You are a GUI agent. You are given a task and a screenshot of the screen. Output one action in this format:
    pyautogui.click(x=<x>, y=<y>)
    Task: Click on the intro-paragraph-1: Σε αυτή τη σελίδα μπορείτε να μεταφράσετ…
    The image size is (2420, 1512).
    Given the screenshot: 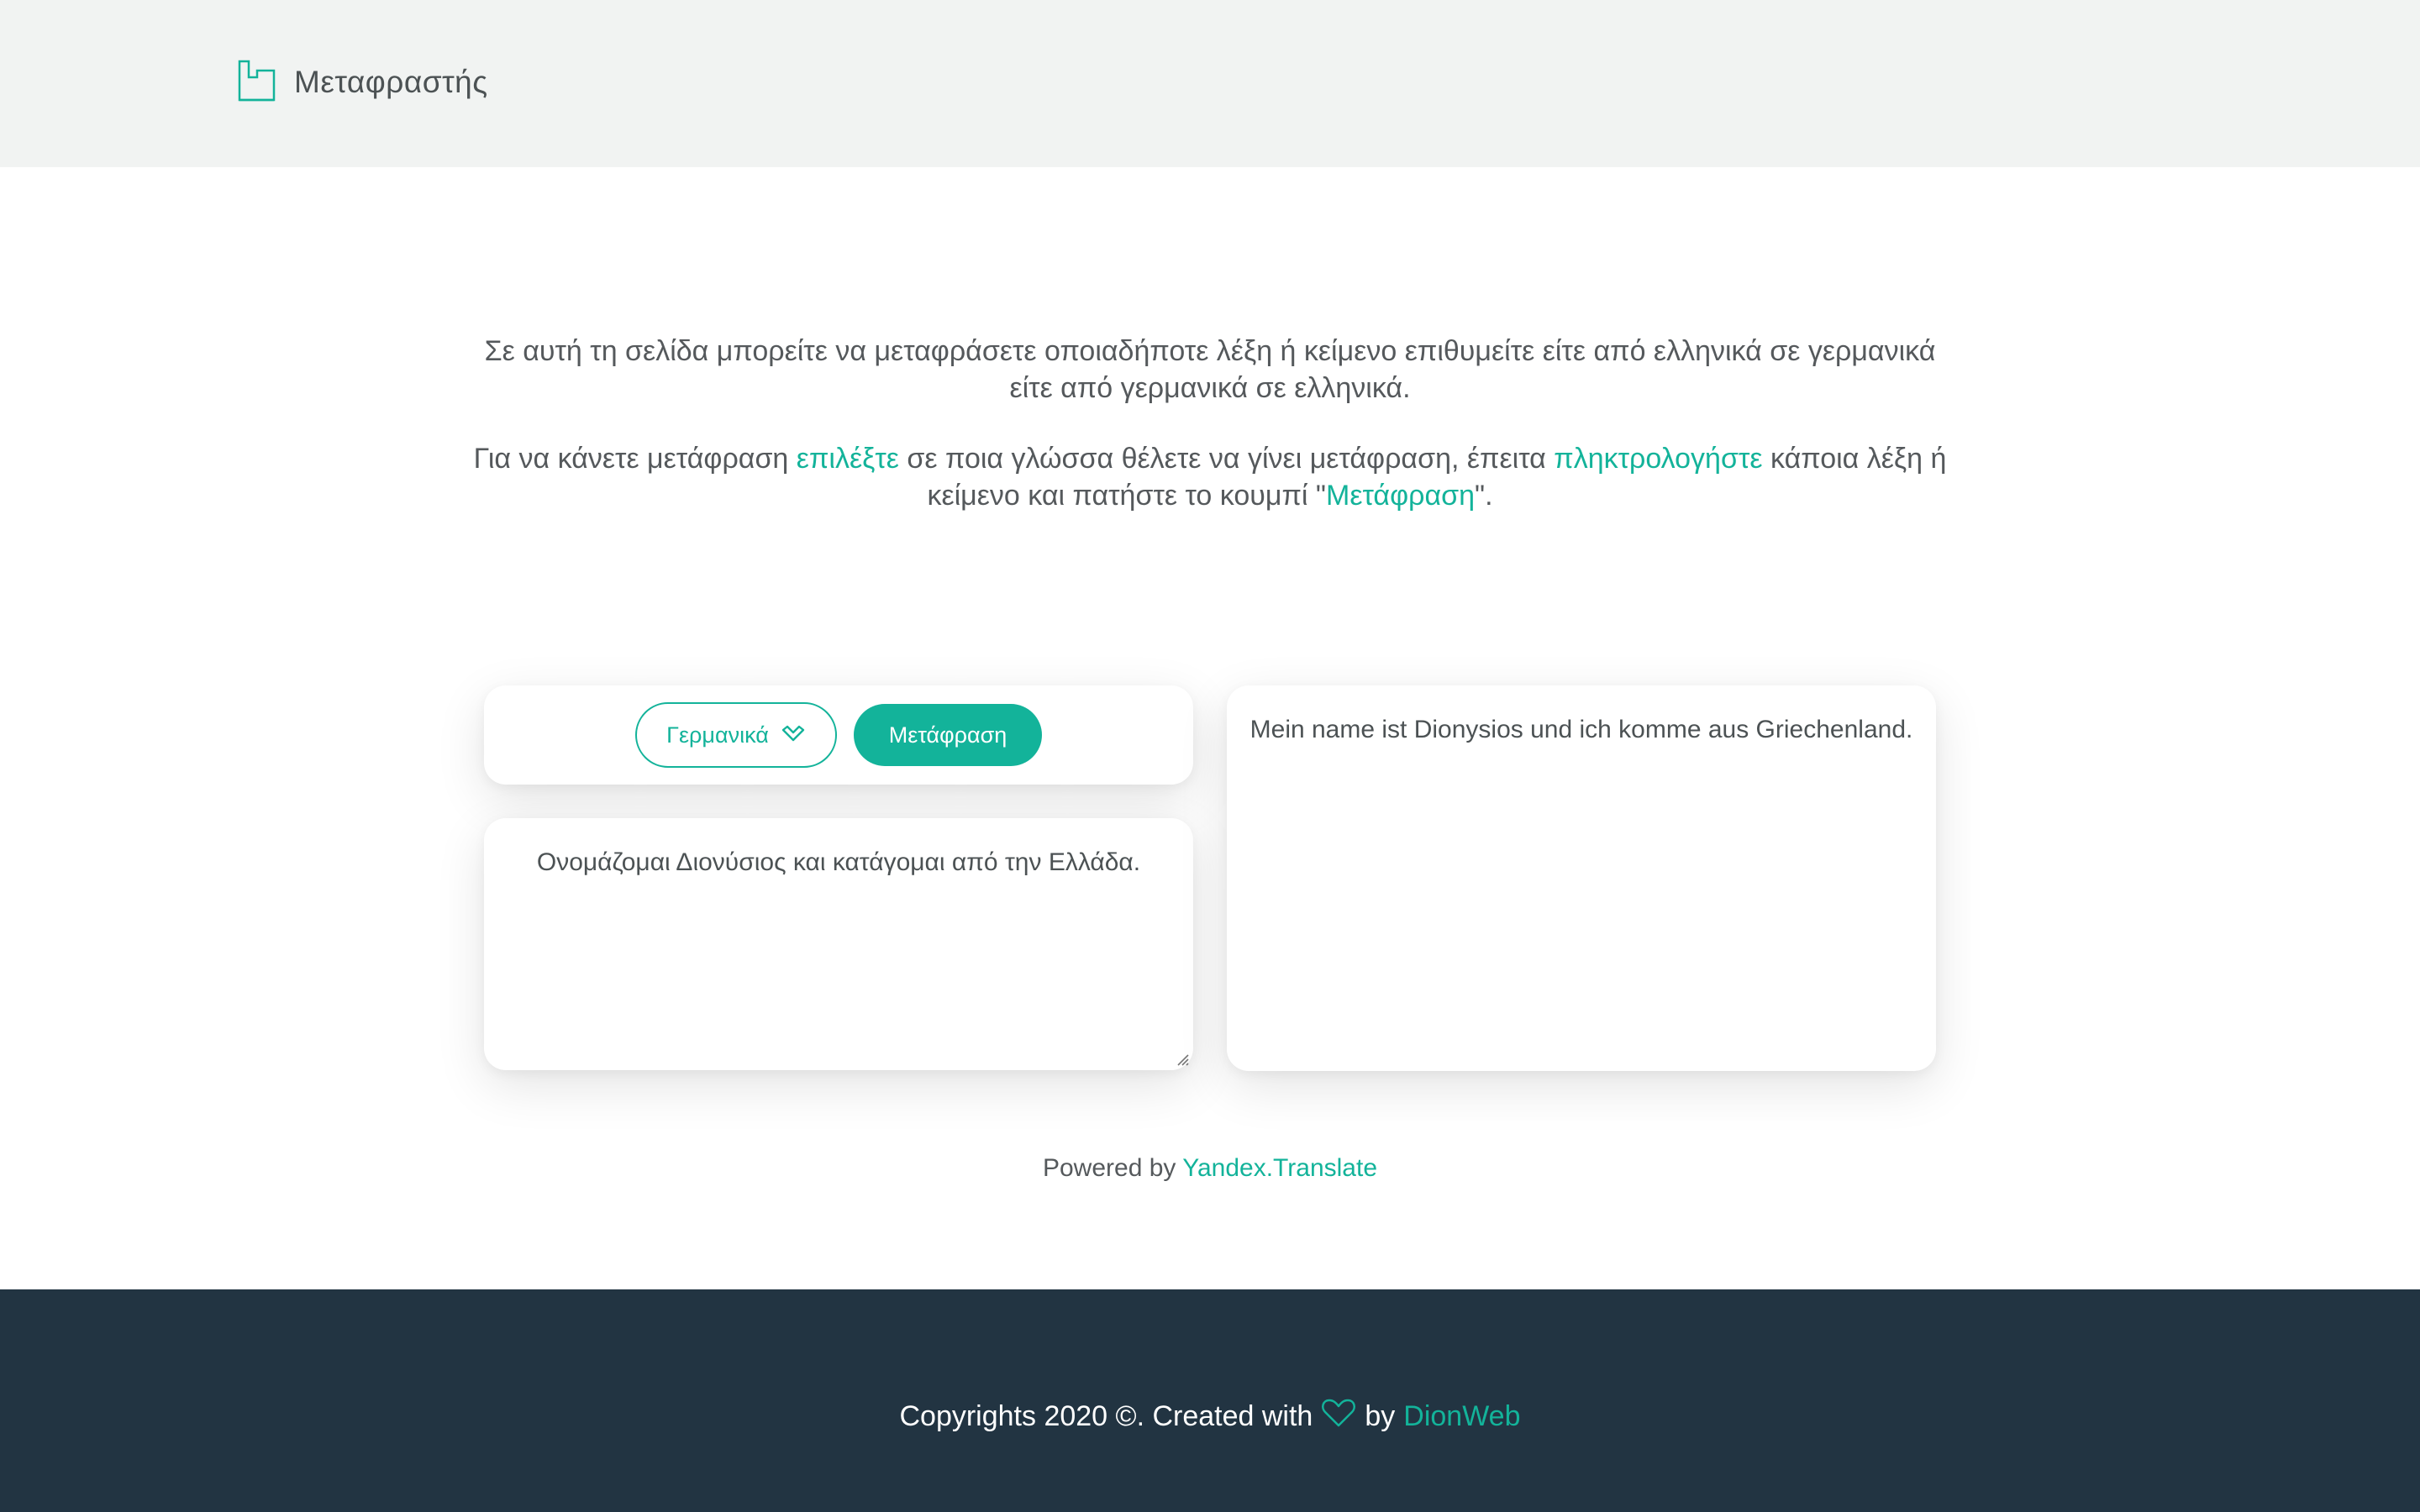 What is the action you would take?
    pyautogui.click(x=1210, y=369)
    